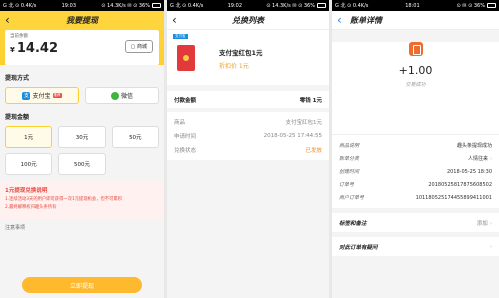  I want to click on prize-card: 支付宝 支付宝红包1元 折扣价 1元, so click(248, 57).